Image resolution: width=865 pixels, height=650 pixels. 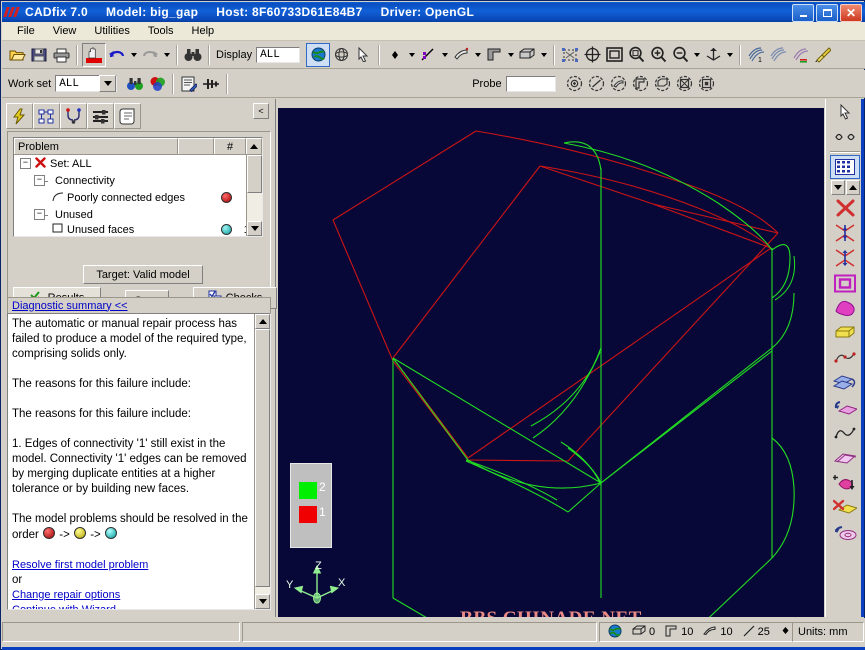 I want to click on scroll-down-icon, so click(x=837, y=187).